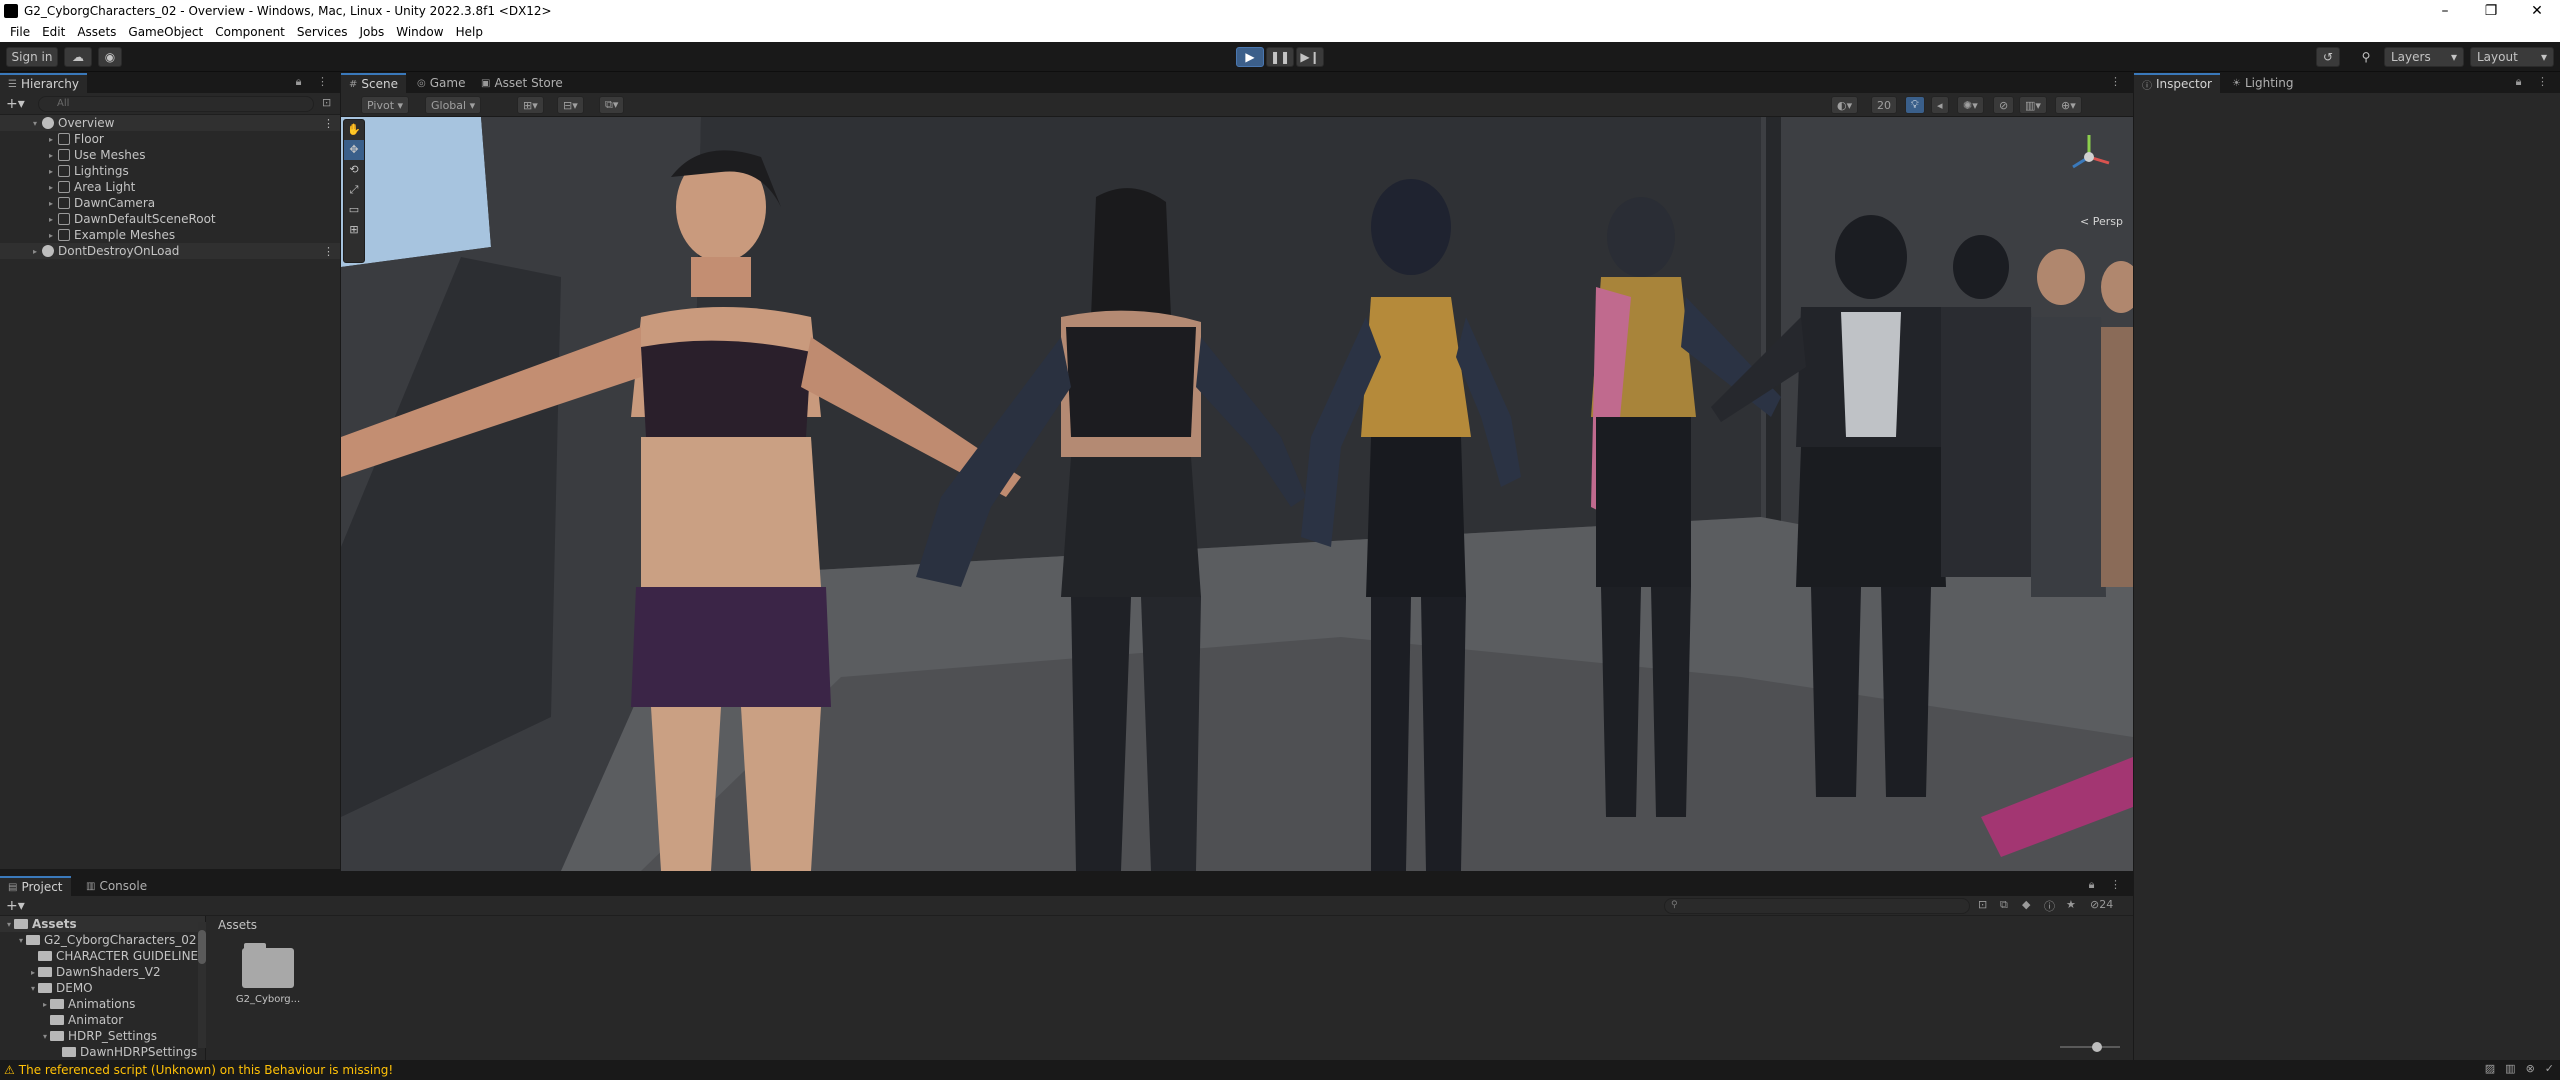  What do you see at coordinates (385, 105) in the screenshot?
I see `pivot-toggle: Pivot ▾` at bounding box center [385, 105].